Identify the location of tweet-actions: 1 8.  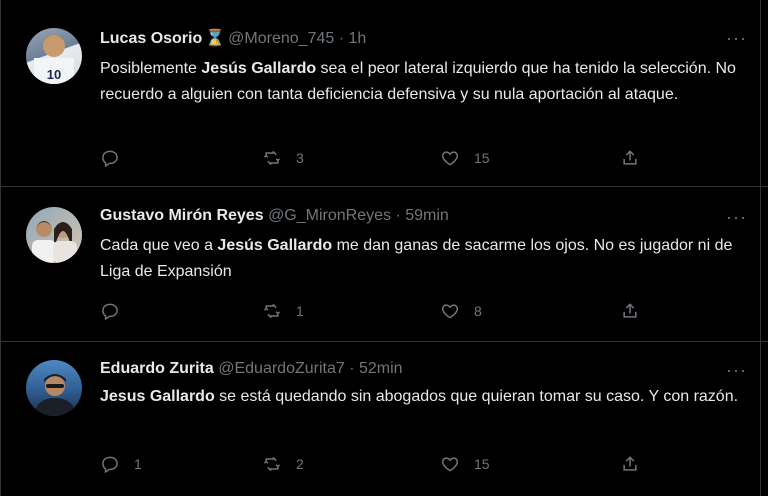
(380, 313).